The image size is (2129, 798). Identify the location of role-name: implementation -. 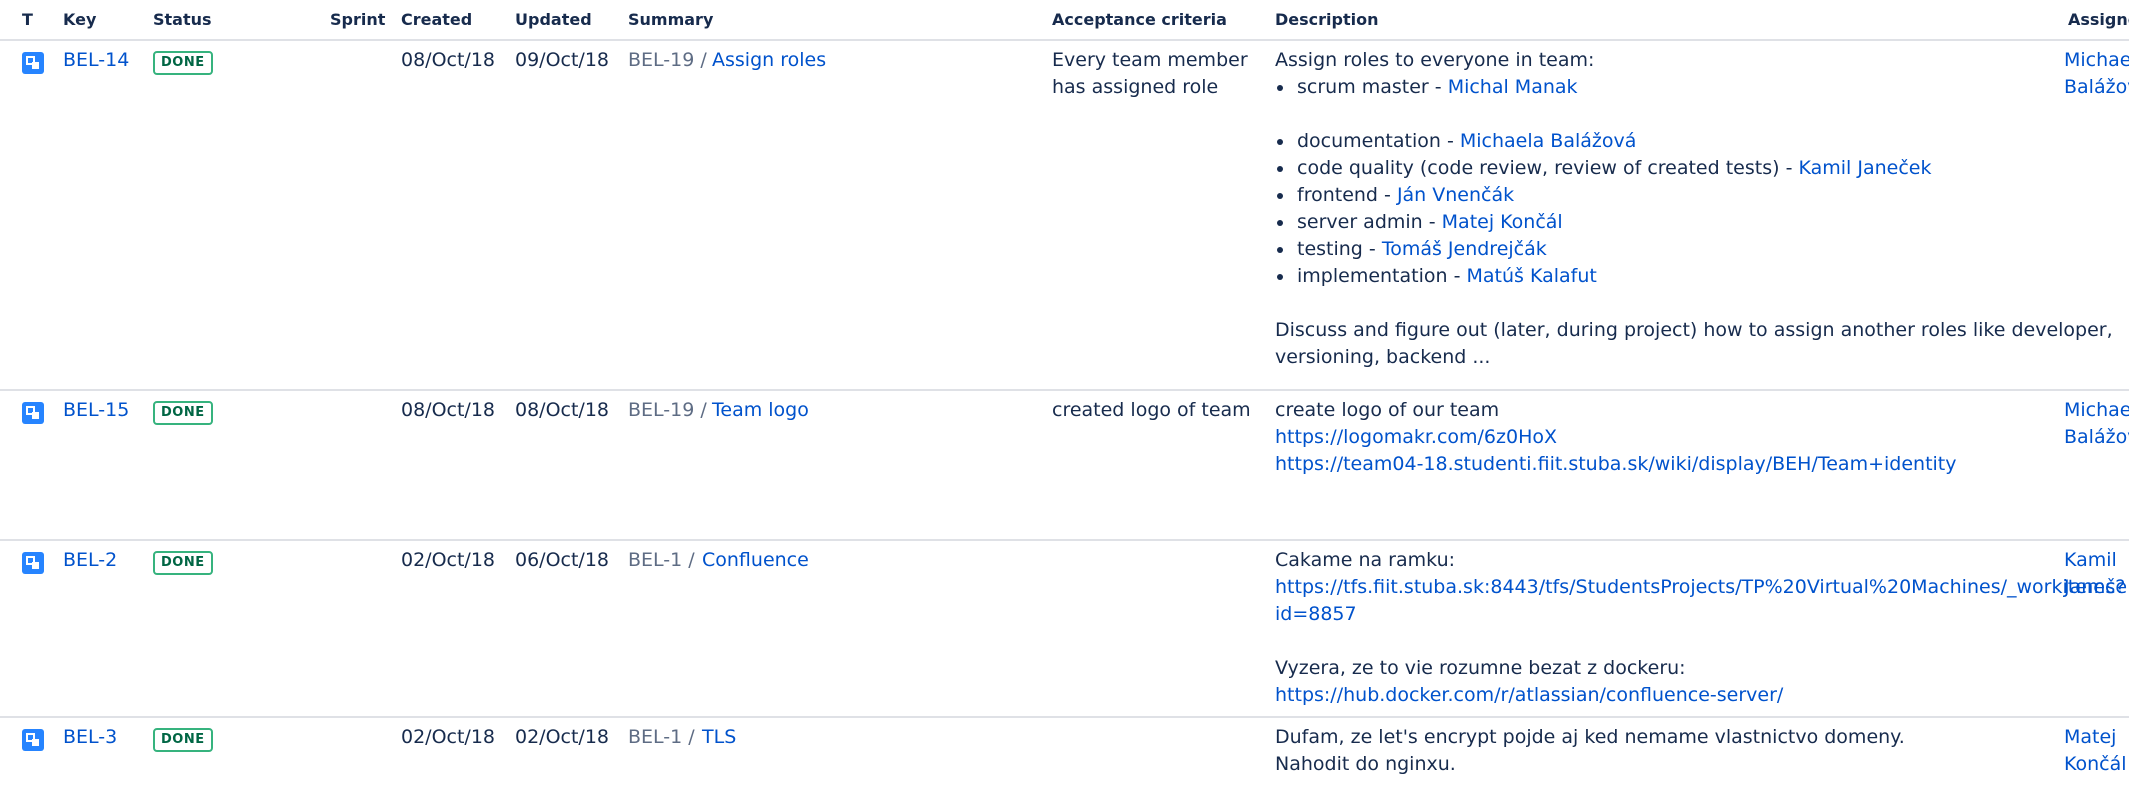
(1382, 276).